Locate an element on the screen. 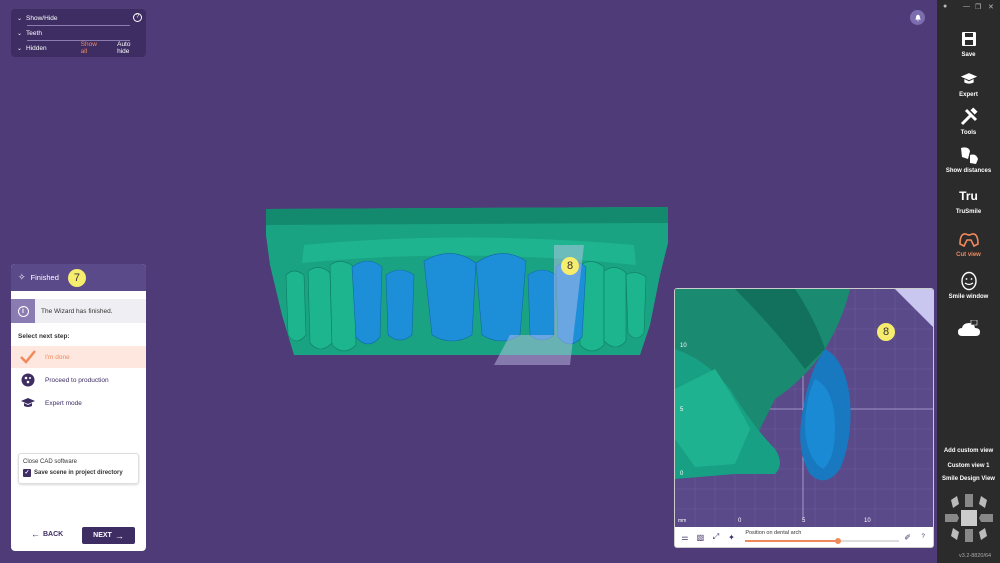 The image size is (1000, 563). sidebar-item-cut-view: Cut view is located at coordinates (968, 243).